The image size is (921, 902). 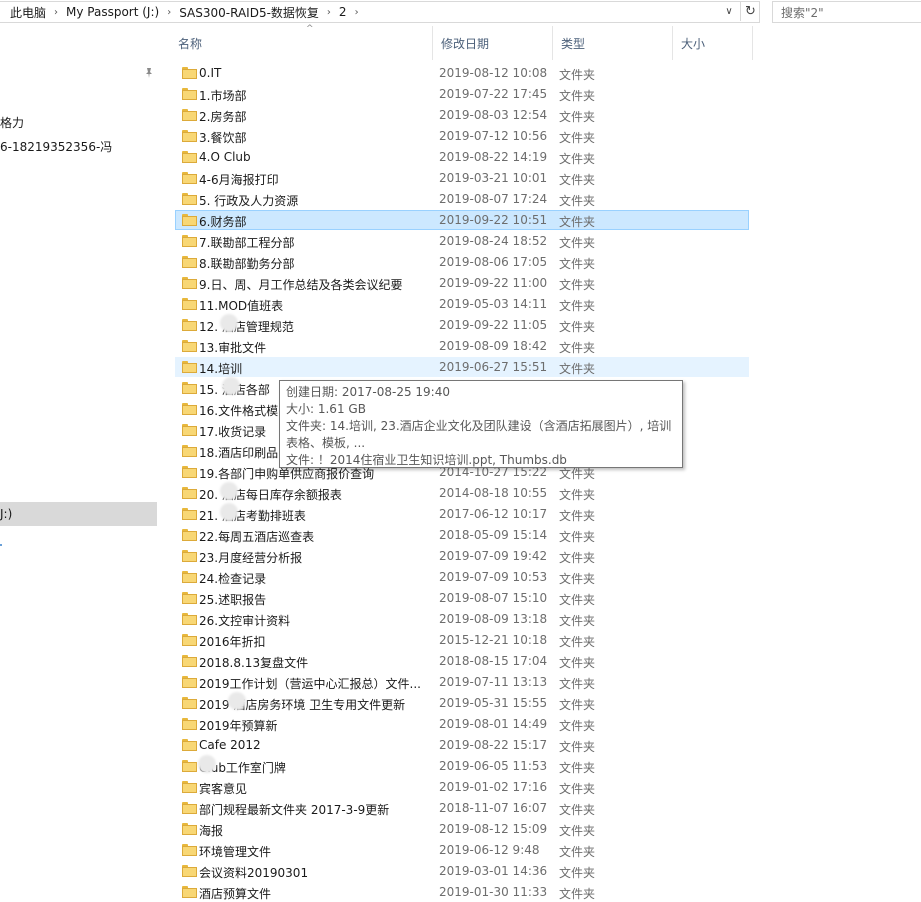 I want to click on file-date: 2019-09-22 11:05, so click(x=493, y=325).